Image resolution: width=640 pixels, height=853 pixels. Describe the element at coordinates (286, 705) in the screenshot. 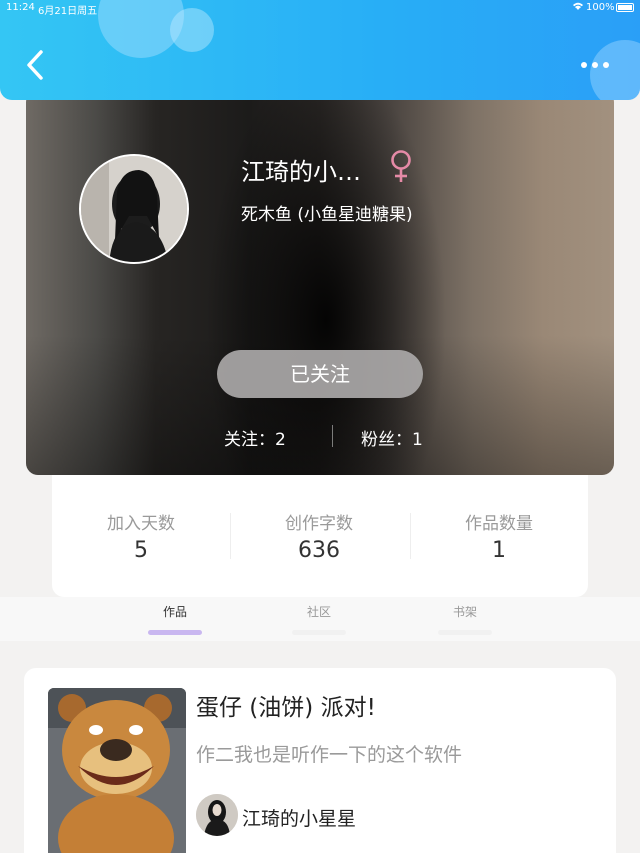

I see `work-title: 蛋仔 (油饼) 派对!` at that location.